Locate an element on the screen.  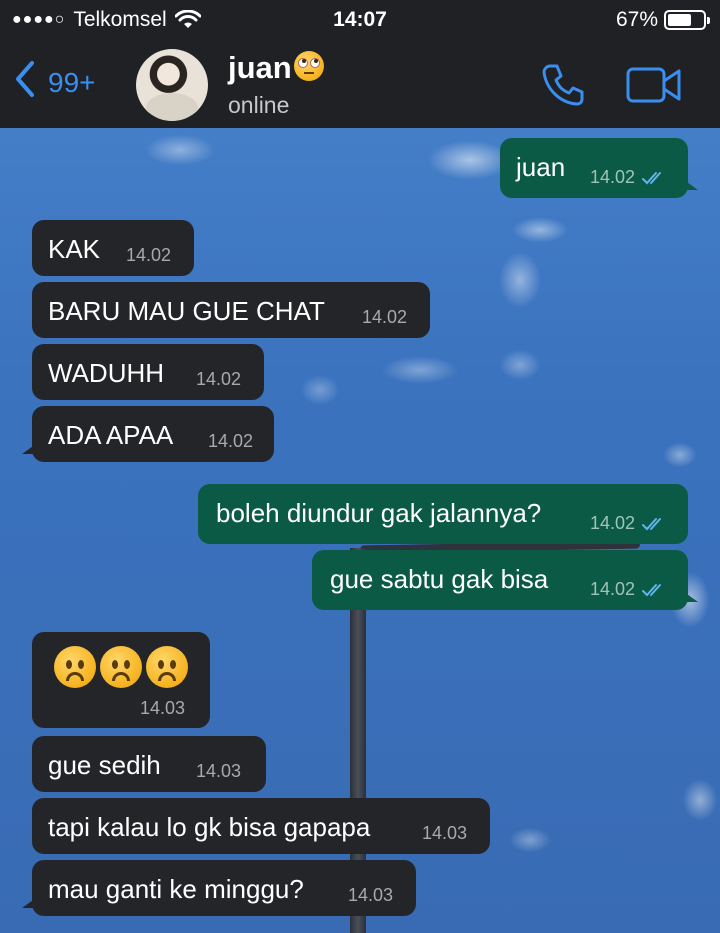
video-camera-icon is located at coordinates (653, 85).